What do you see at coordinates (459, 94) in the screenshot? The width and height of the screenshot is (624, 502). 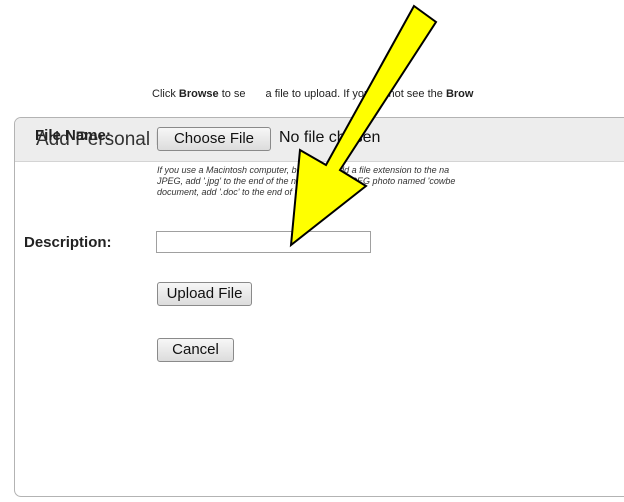 I see `instructions-browse-bold: Brow` at bounding box center [459, 94].